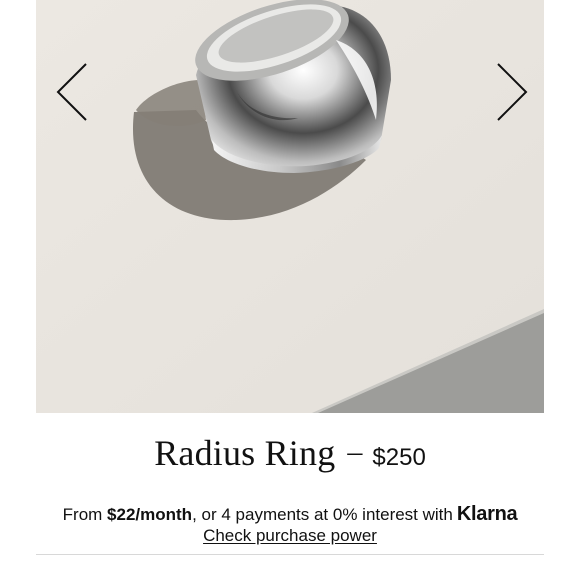 The height and width of the screenshot is (580, 580). I want to click on previous-image-button, so click(74, 92).